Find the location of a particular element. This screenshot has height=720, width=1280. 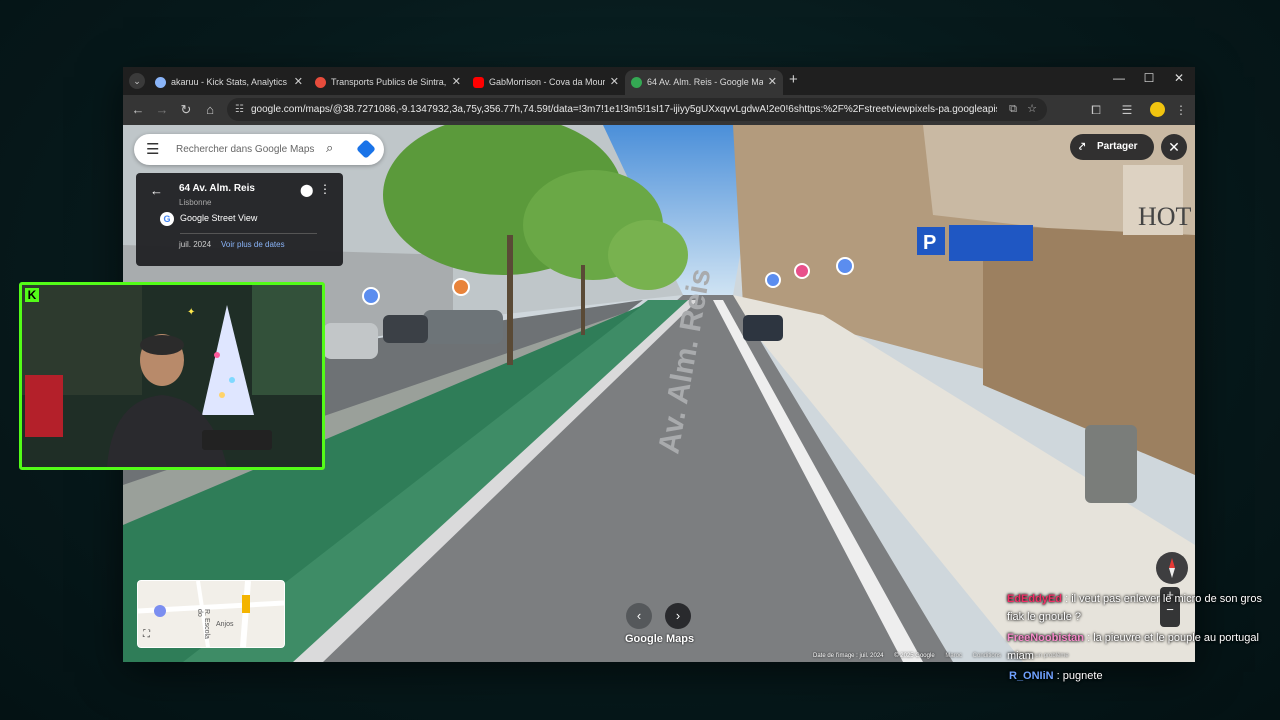

share-icon: ⤤ is located at coordinates (1082, 147).